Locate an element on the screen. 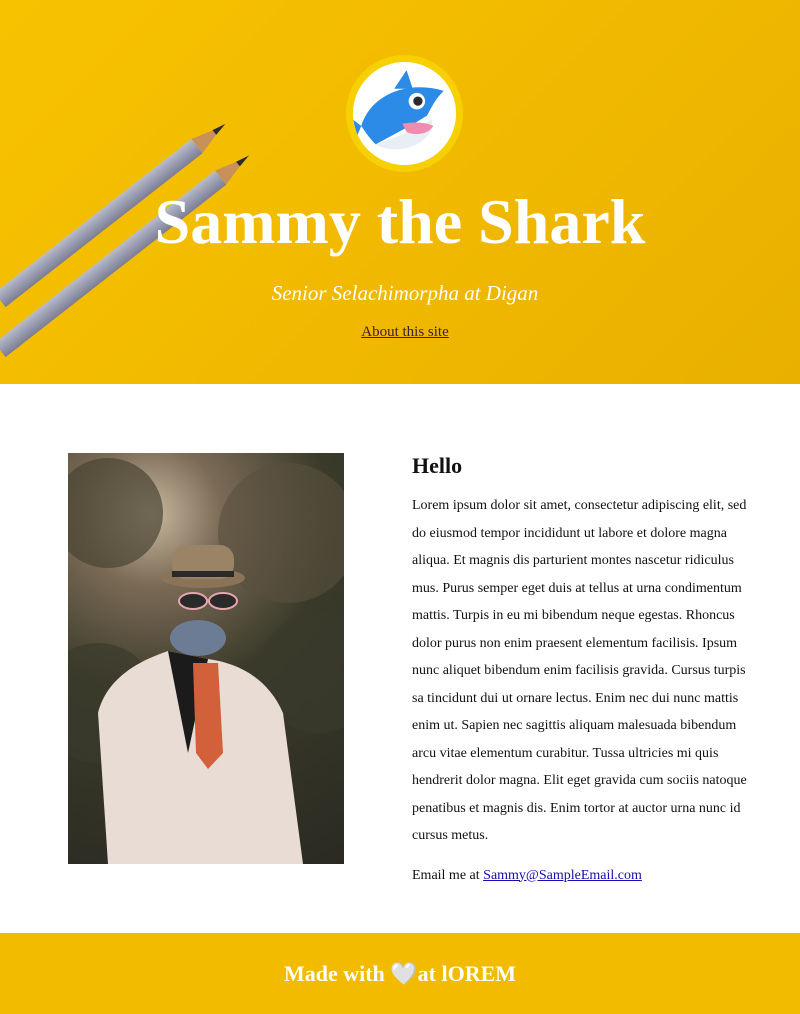 This screenshot has height=1014, width=800. email-link: Sammy@SampleEmail.com is located at coordinates (562, 875).